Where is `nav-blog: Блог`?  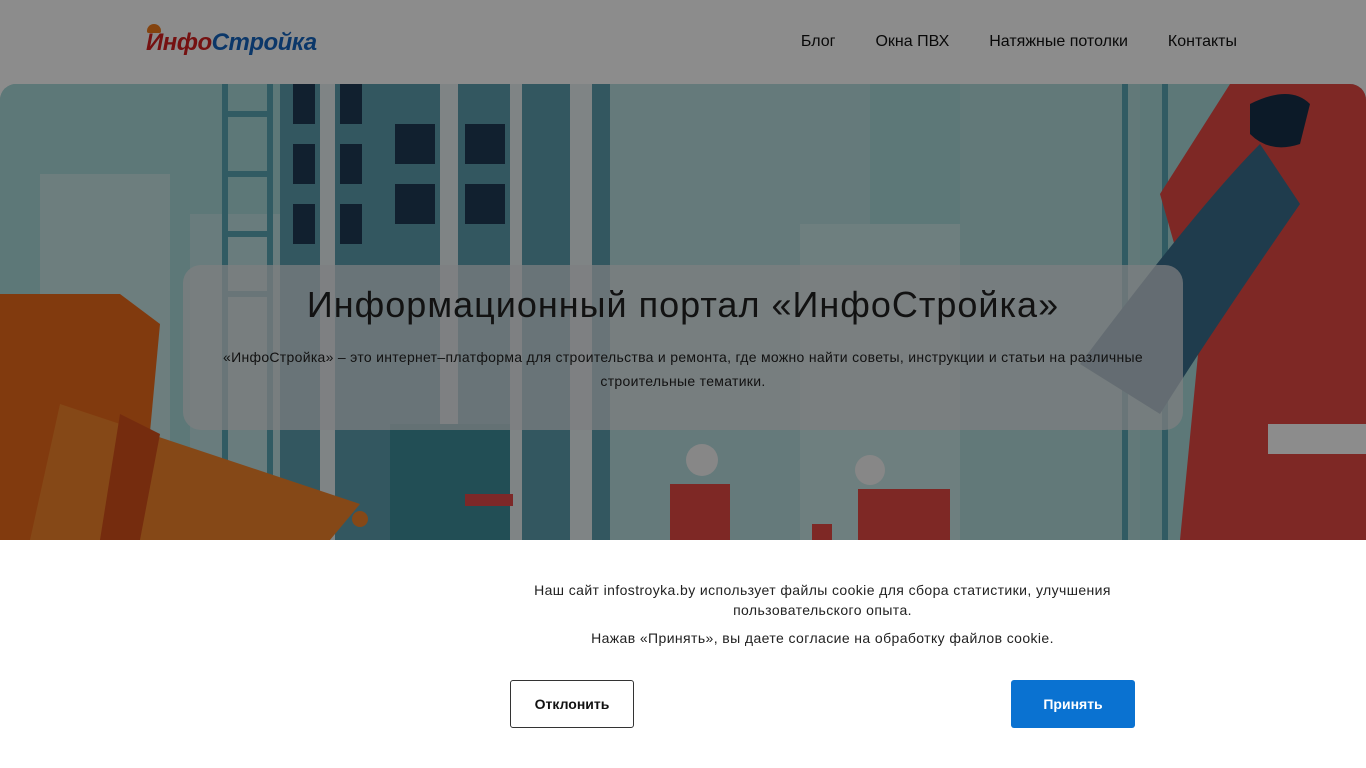
nav-blog: Блог is located at coordinates (818, 42).